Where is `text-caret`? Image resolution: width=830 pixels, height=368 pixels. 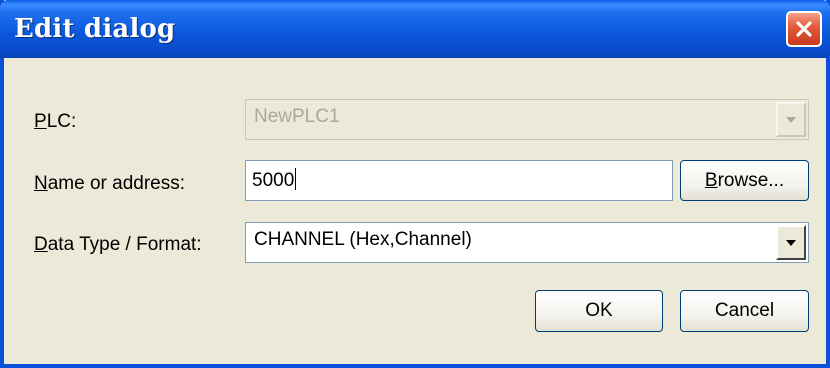 text-caret is located at coordinates (296, 179).